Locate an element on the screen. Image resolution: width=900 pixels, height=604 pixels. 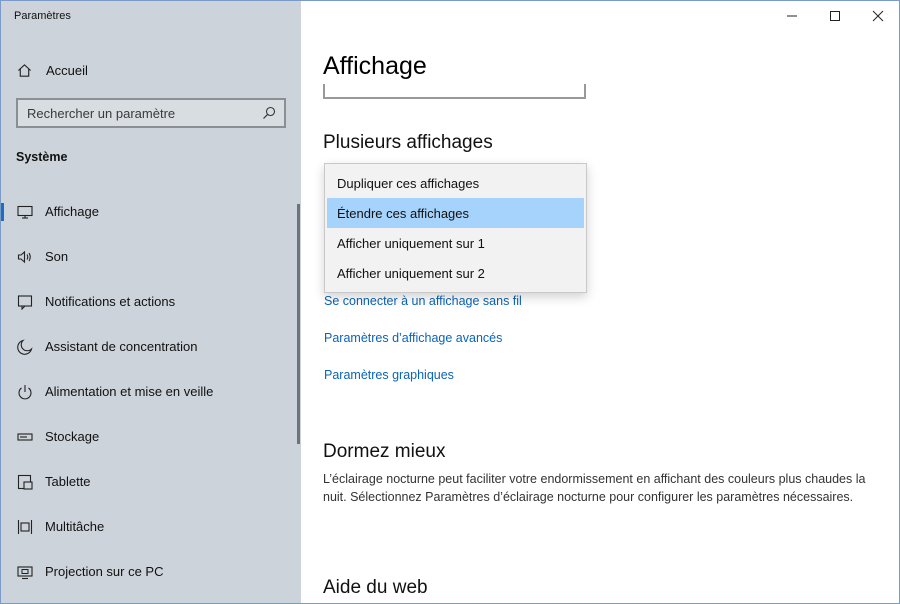
close-icon is located at coordinates (878, 16).